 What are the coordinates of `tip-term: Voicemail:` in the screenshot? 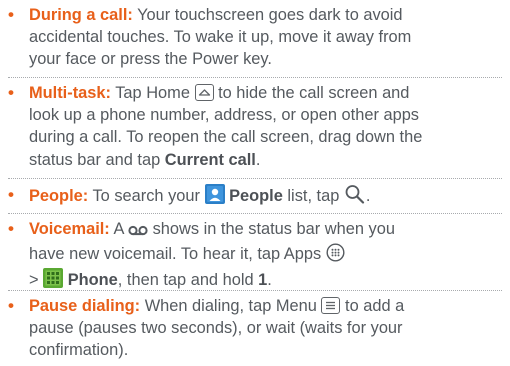 It's located at (69, 229).